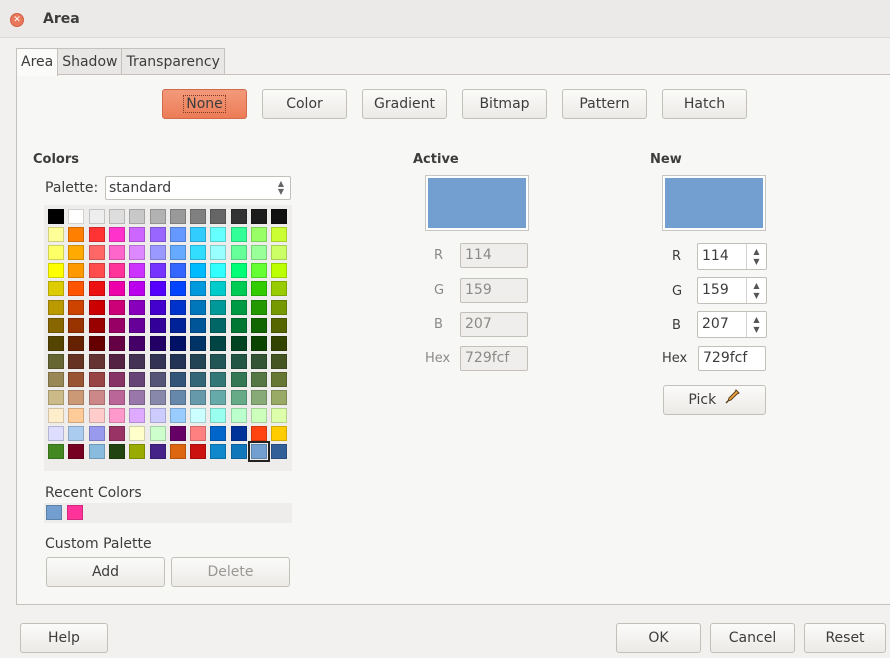  What do you see at coordinates (404, 104) in the screenshot?
I see `fill-gradient-button: Gradient` at bounding box center [404, 104].